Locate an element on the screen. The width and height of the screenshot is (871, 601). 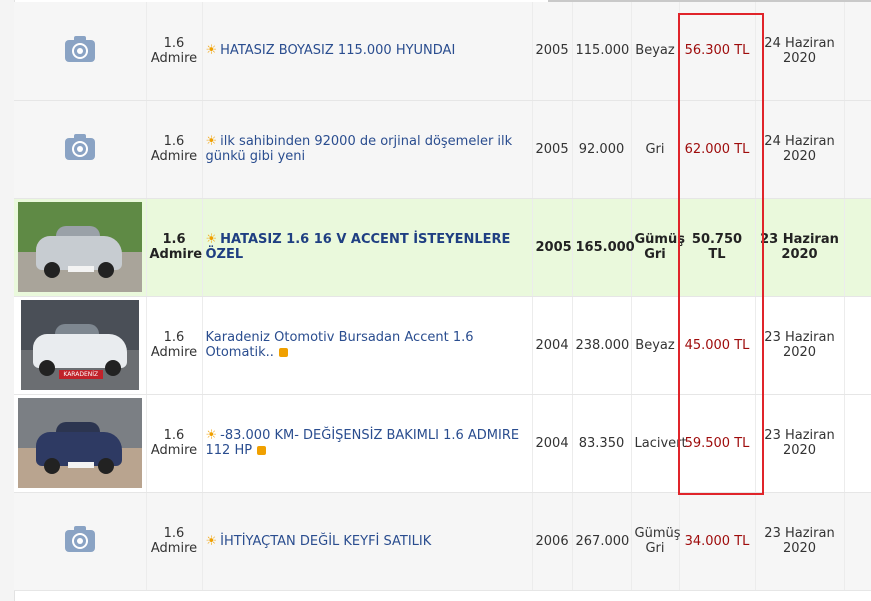
navy-sedan-photo is located at coordinates (79, 443).